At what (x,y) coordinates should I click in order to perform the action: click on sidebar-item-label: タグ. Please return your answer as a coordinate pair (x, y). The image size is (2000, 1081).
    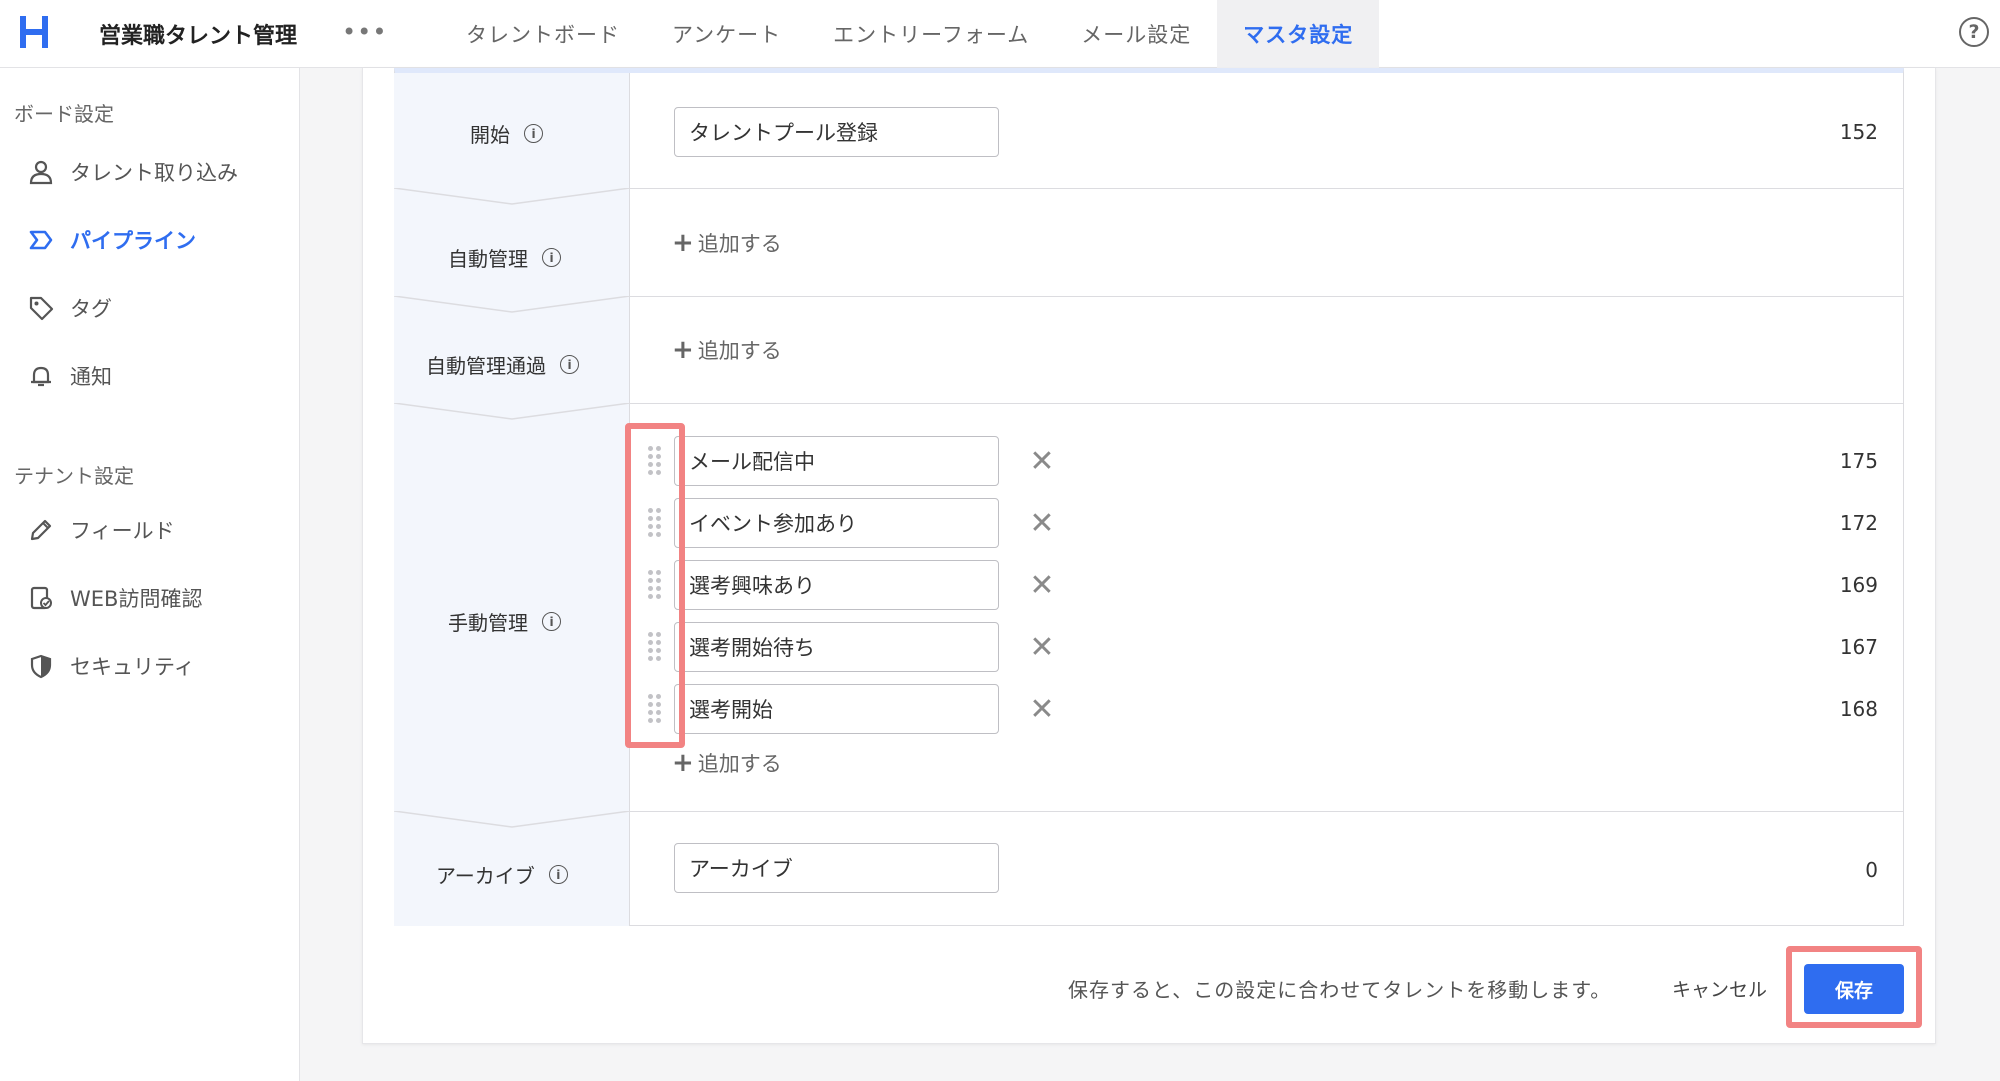
    Looking at the image, I should click on (91, 309).